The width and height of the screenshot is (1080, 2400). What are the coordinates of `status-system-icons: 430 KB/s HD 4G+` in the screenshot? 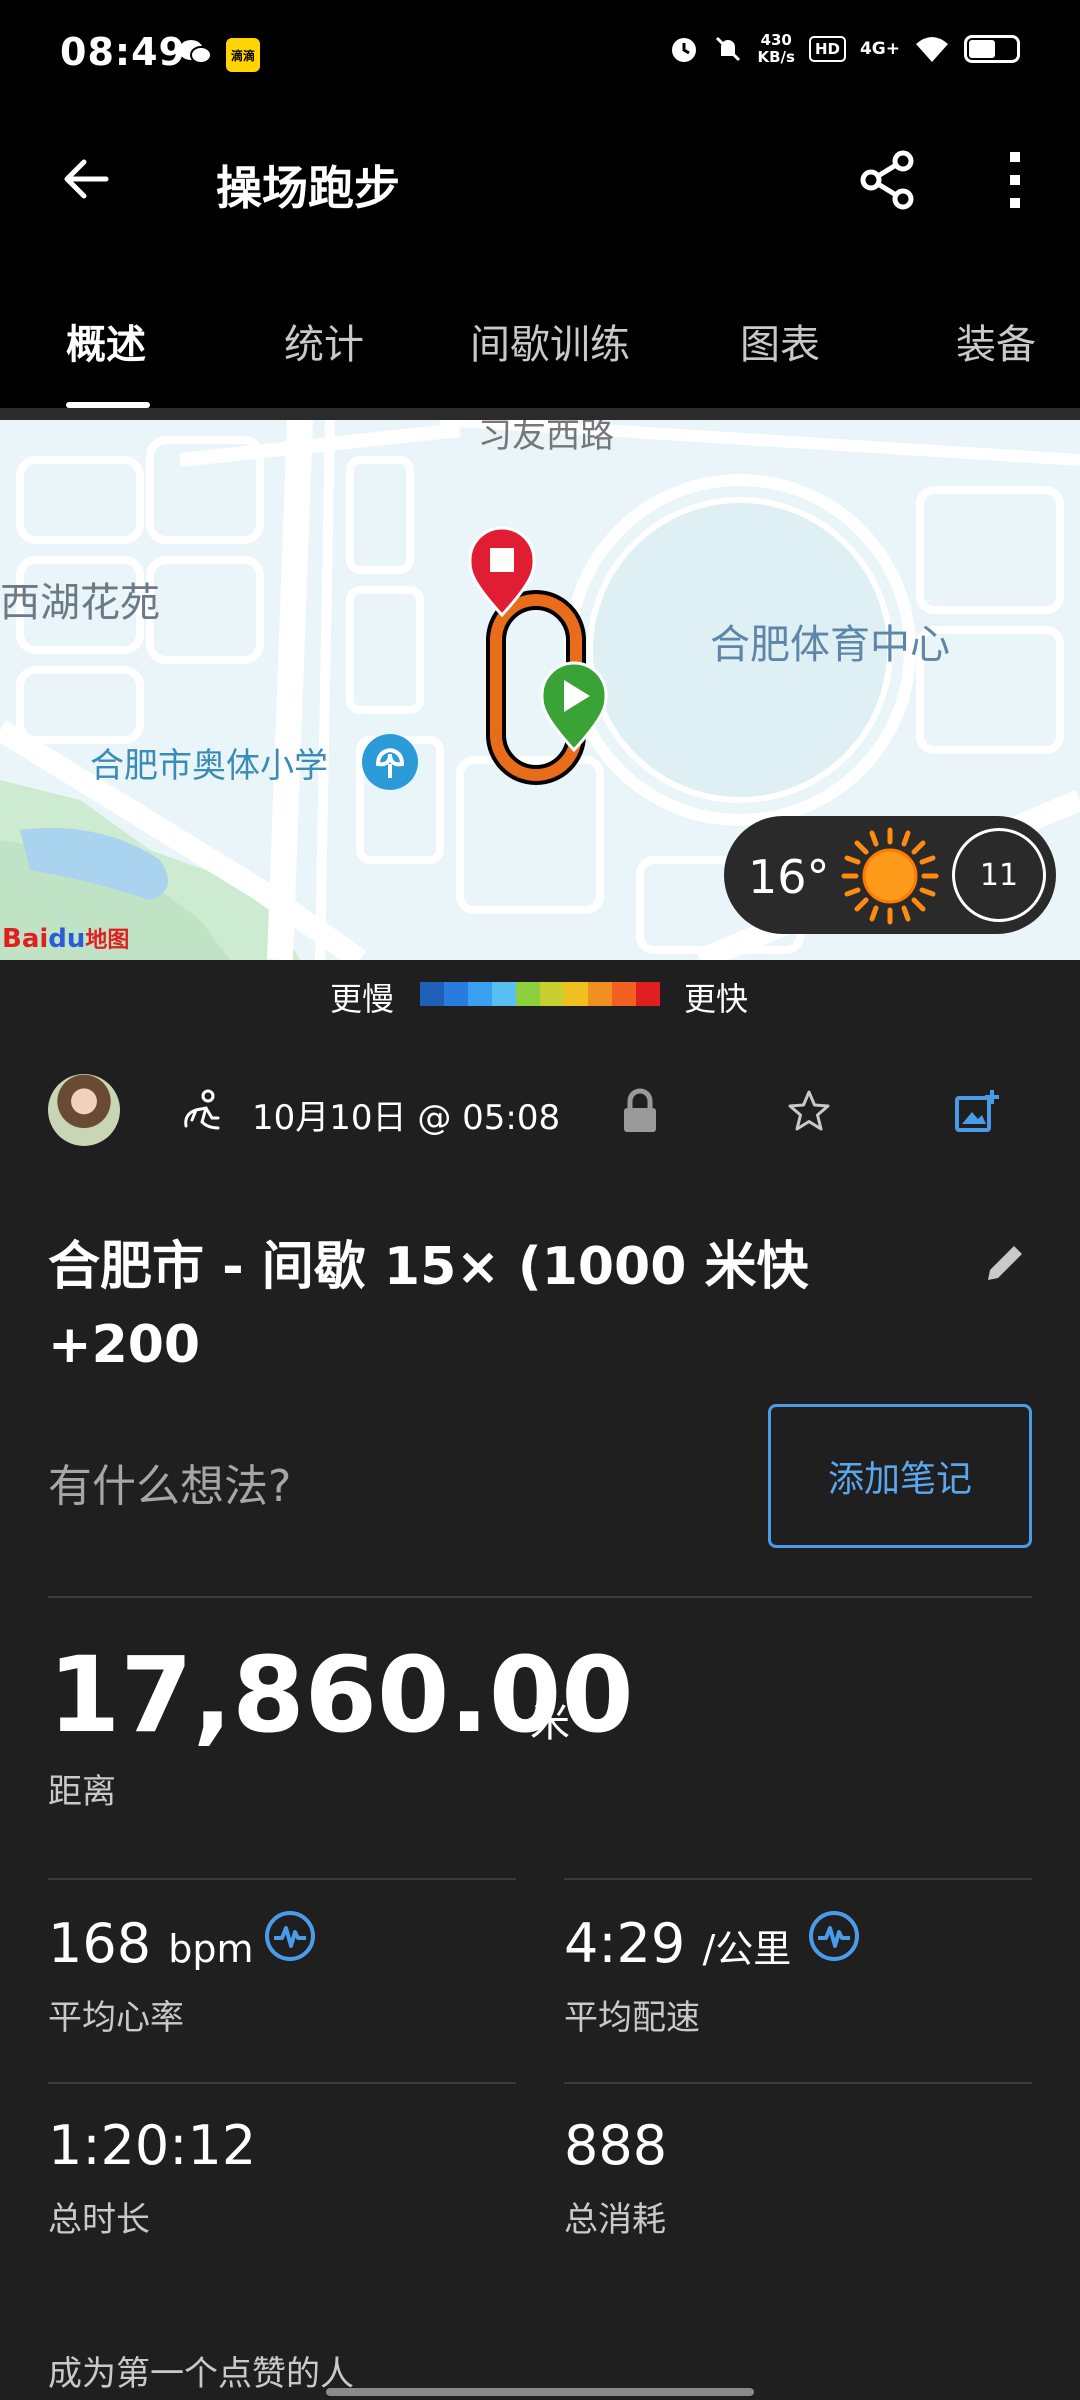 It's located at (844, 49).